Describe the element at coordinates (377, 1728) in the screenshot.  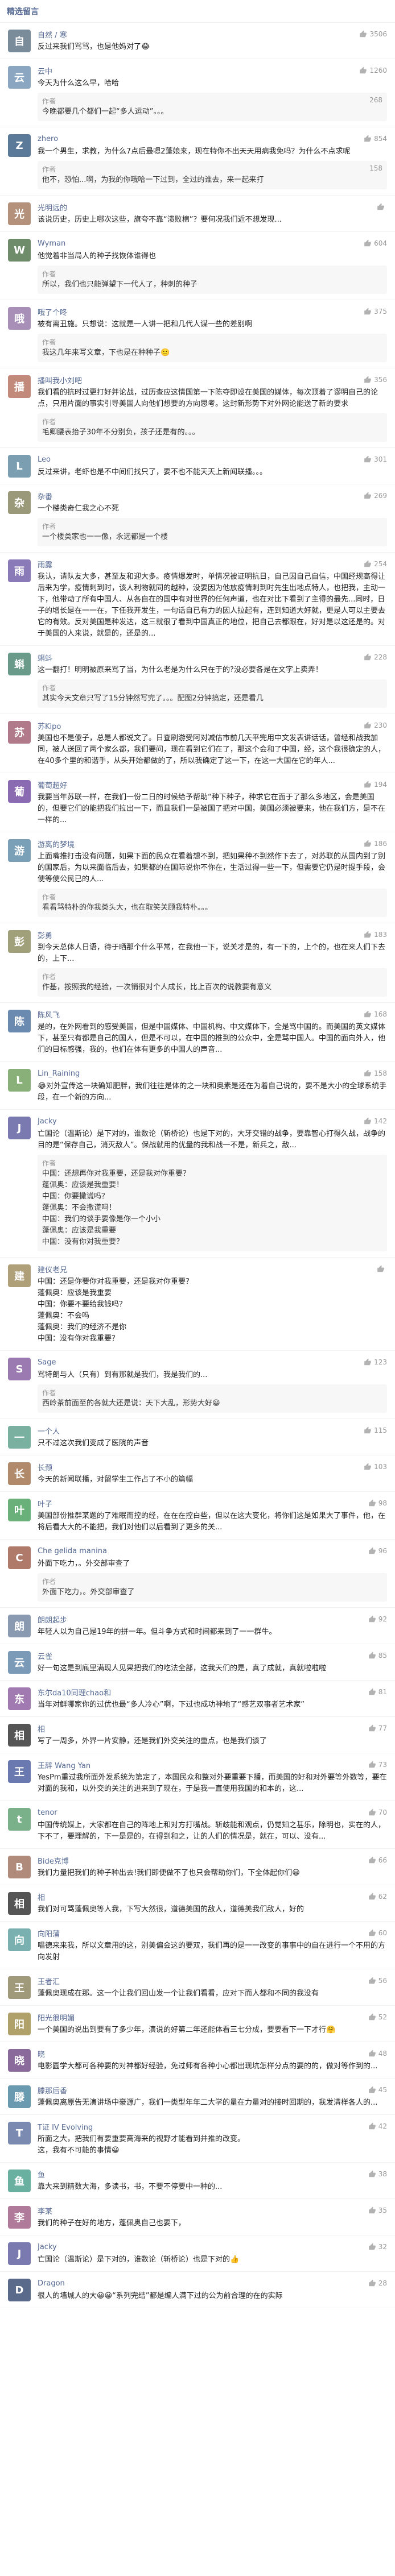
I see `like-button: 77` at that location.